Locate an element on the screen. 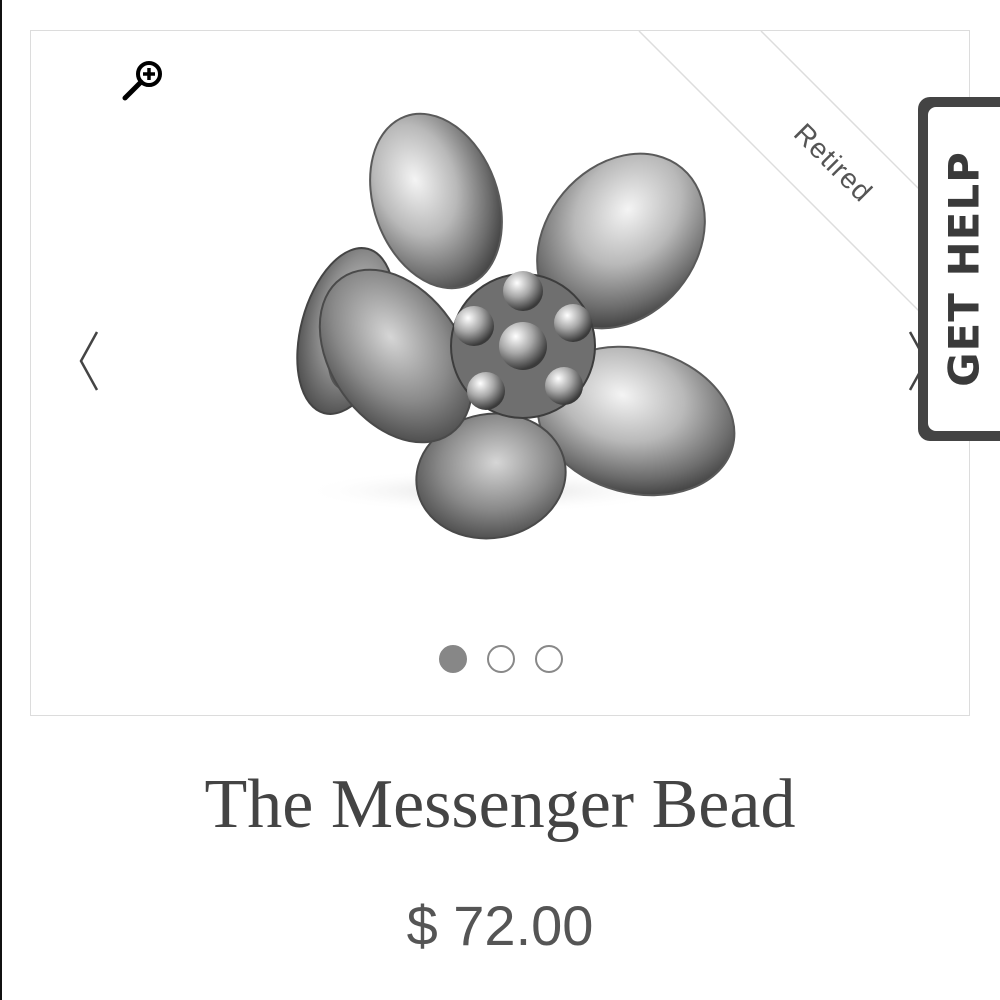 The image size is (1000, 1000). zoom-button is located at coordinates (144, 82).